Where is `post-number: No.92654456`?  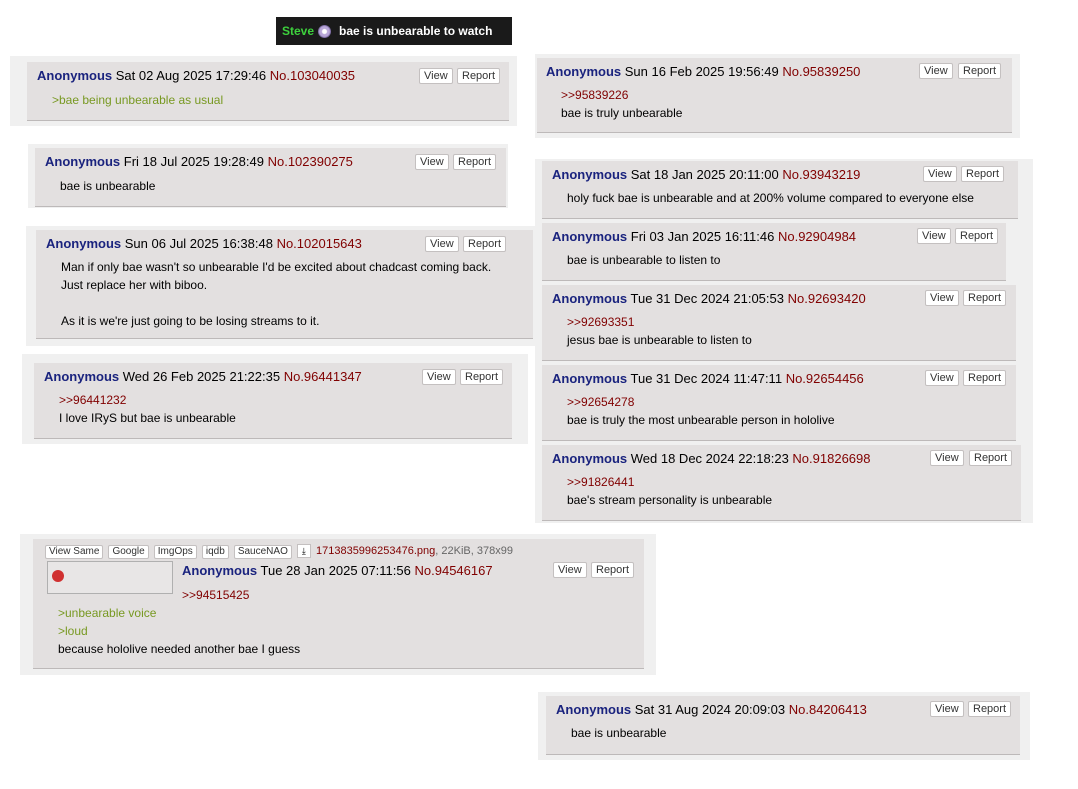 post-number: No.92654456 is located at coordinates (825, 378).